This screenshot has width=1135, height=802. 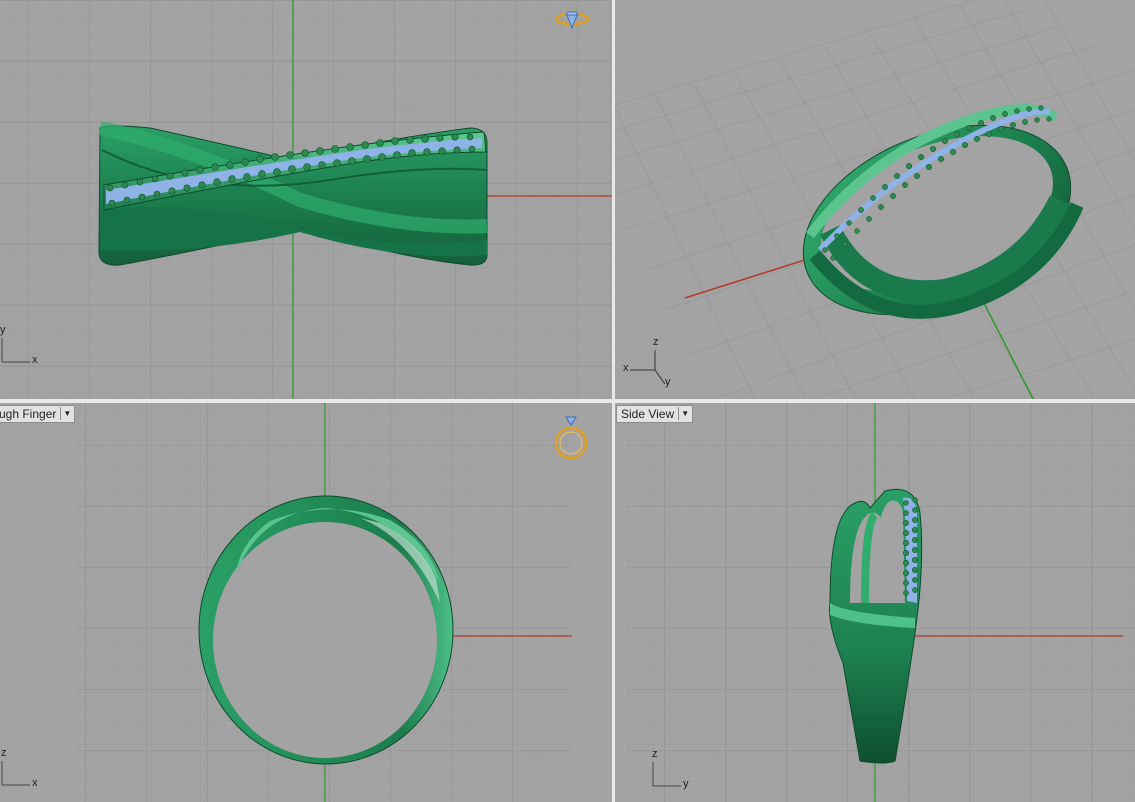 What do you see at coordinates (28, 414) in the screenshot?
I see `viewport-title: ugh Finger` at bounding box center [28, 414].